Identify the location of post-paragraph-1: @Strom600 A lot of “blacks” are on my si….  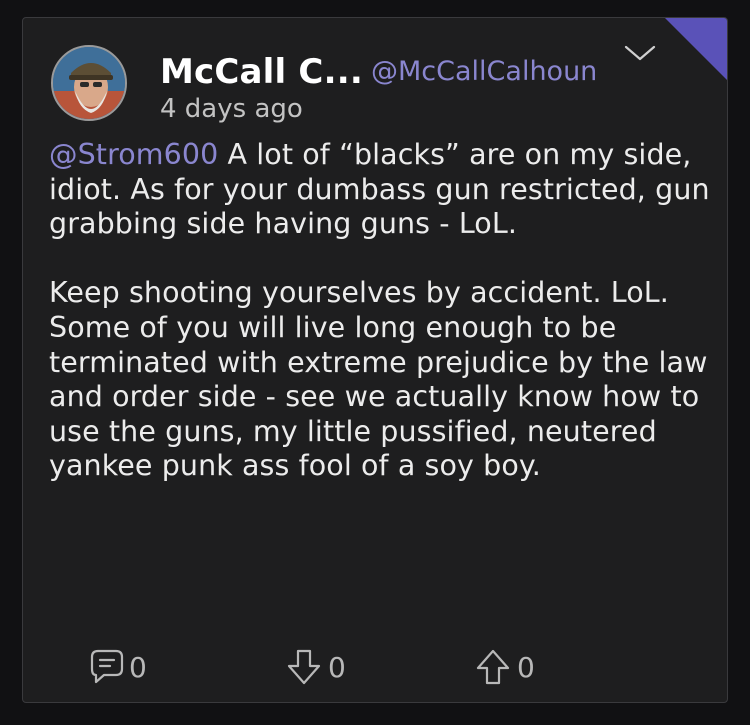
(381, 190).